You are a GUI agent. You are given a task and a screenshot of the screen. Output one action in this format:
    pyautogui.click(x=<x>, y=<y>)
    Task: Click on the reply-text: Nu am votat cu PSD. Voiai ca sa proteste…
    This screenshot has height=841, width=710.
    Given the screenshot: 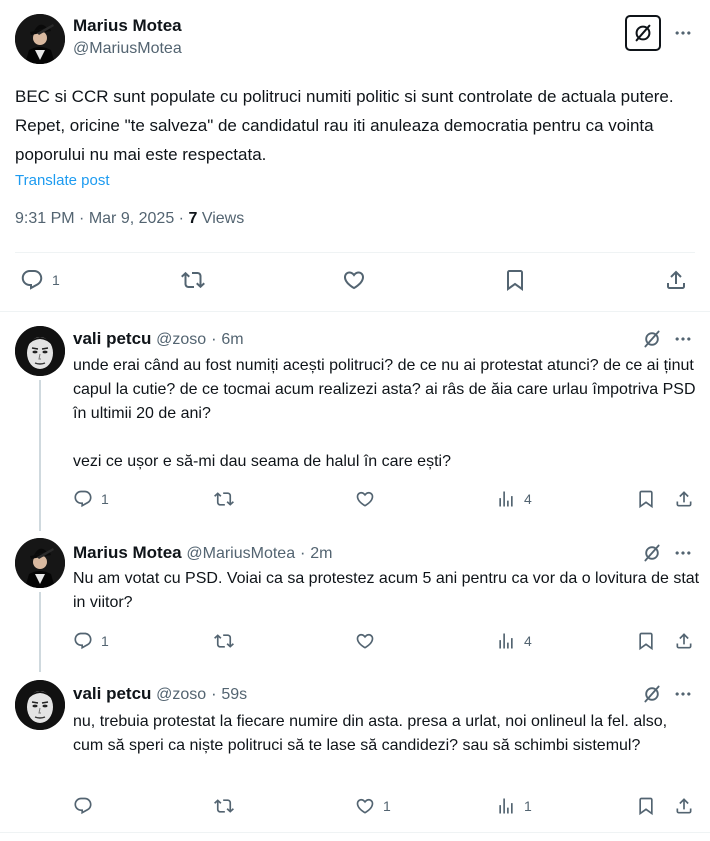 What is the action you would take?
    pyautogui.click(x=388, y=590)
    